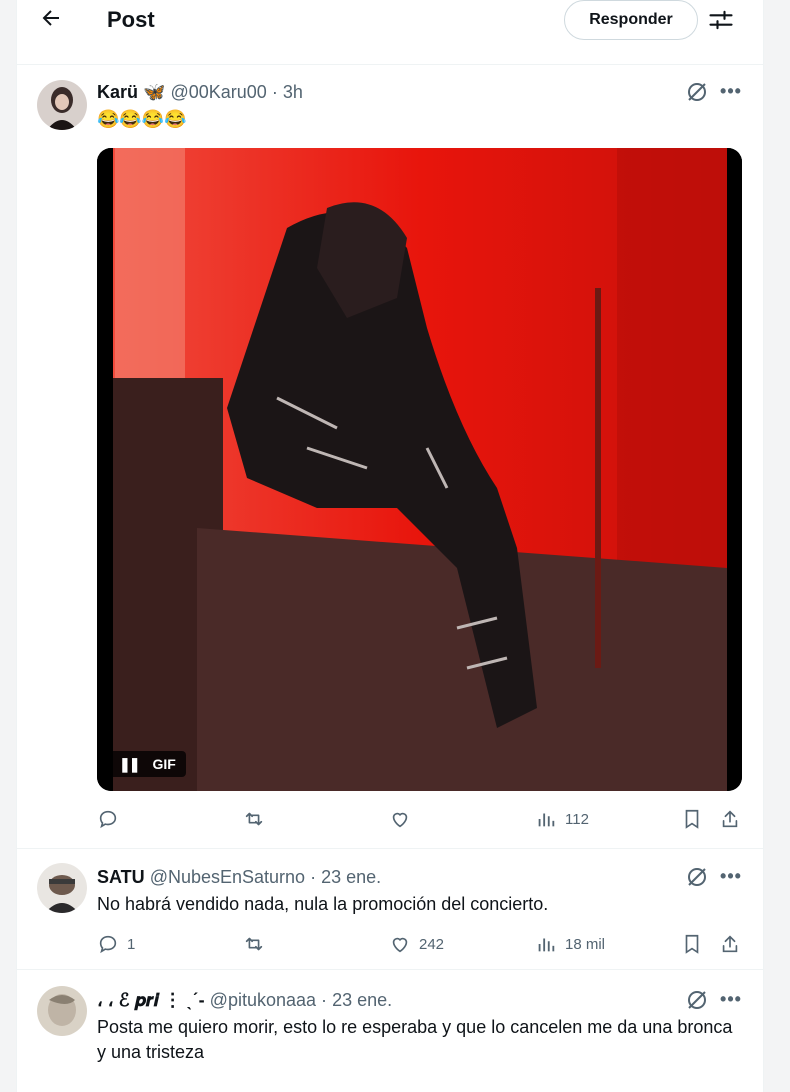 The width and height of the screenshot is (790, 1092). Describe the element at coordinates (147, 764) in the screenshot. I see `gif-badge: ❚❚ GIF` at that location.